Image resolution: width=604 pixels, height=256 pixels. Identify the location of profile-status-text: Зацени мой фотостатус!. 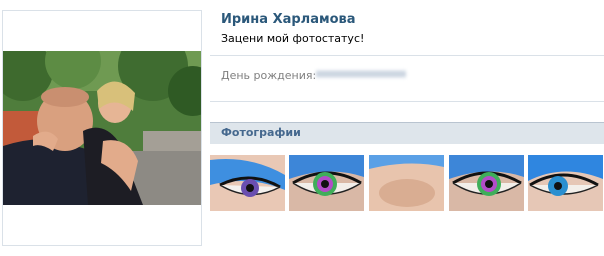
(292, 38).